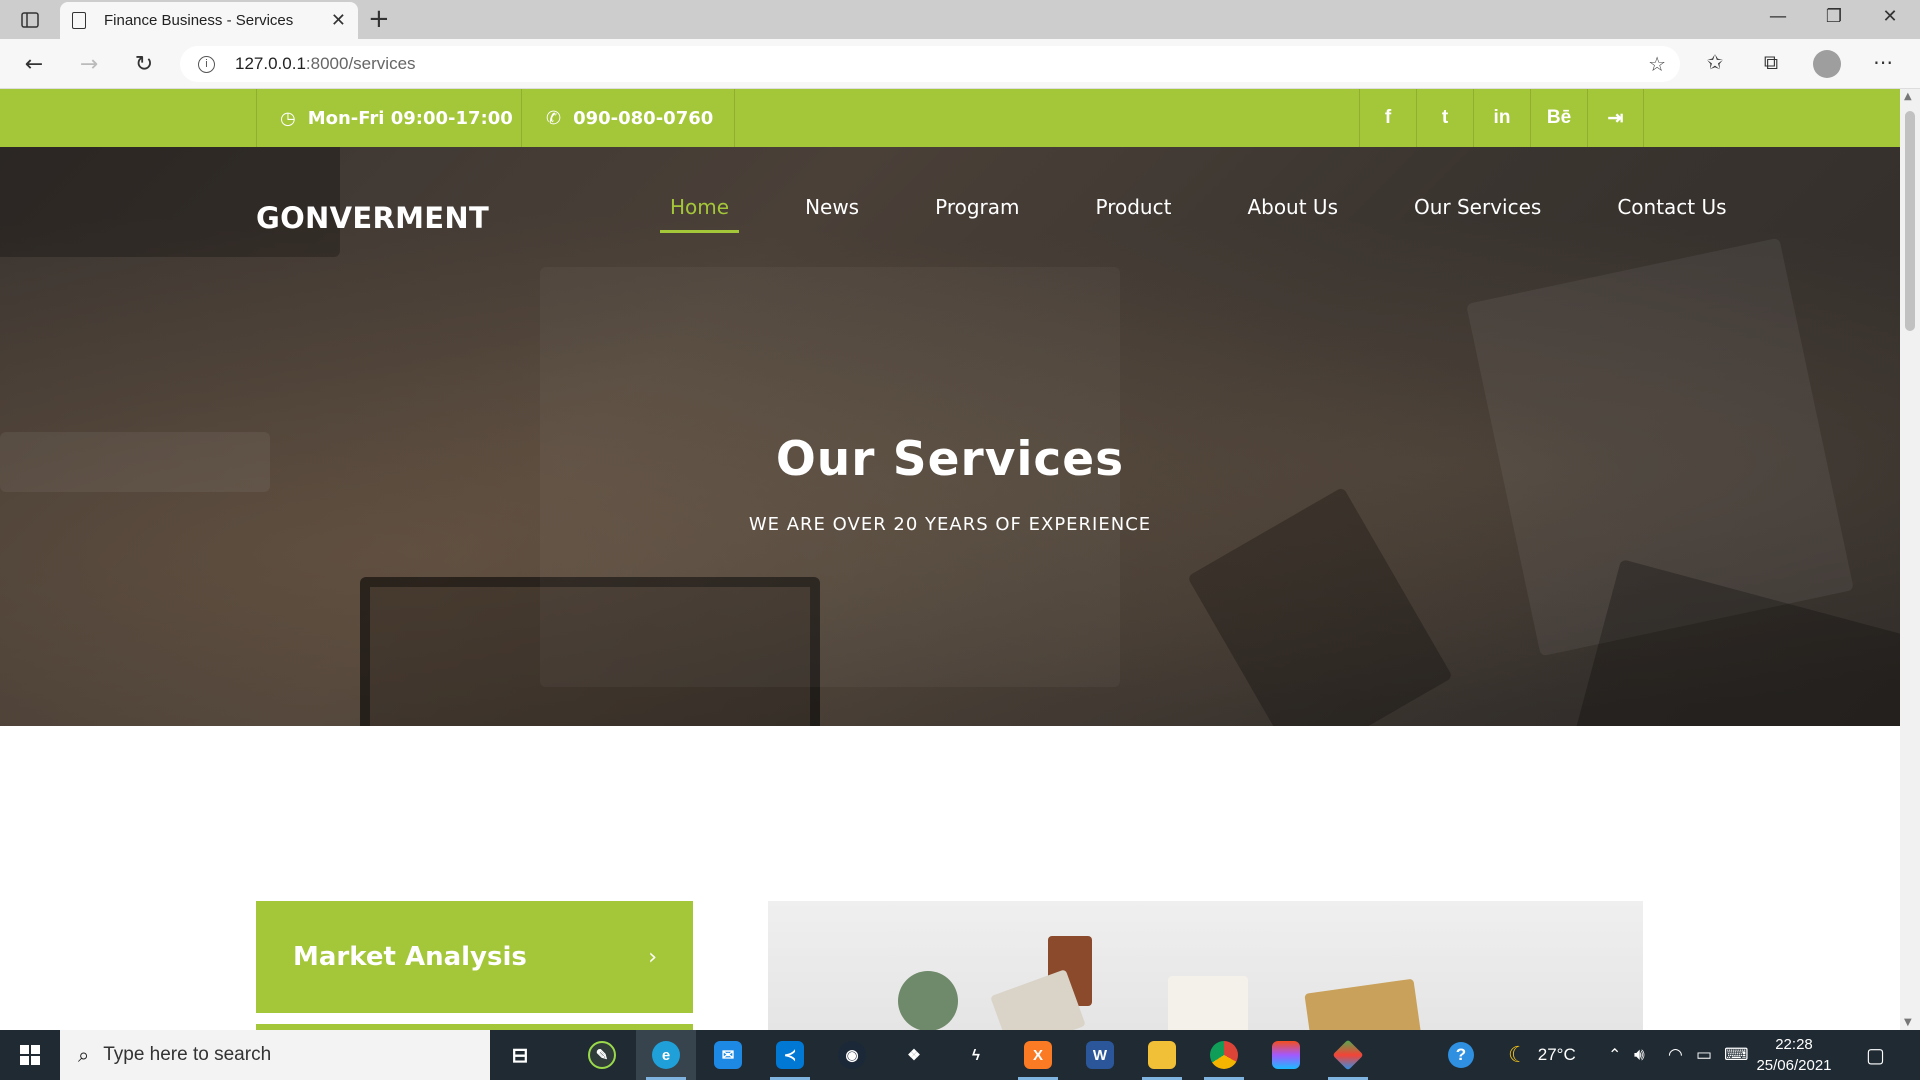 The image size is (1920, 1080). I want to click on logout-icon: ⇥, so click(1615, 118).